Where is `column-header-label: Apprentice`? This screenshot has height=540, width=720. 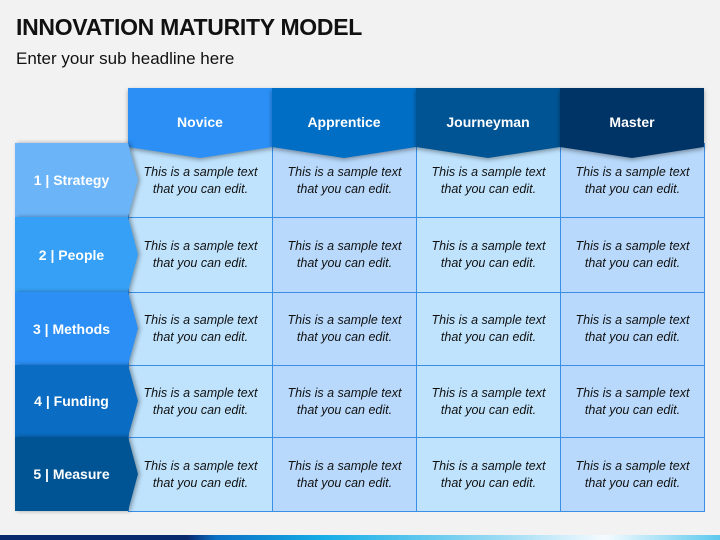 column-header-label: Apprentice is located at coordinates (344, 122).